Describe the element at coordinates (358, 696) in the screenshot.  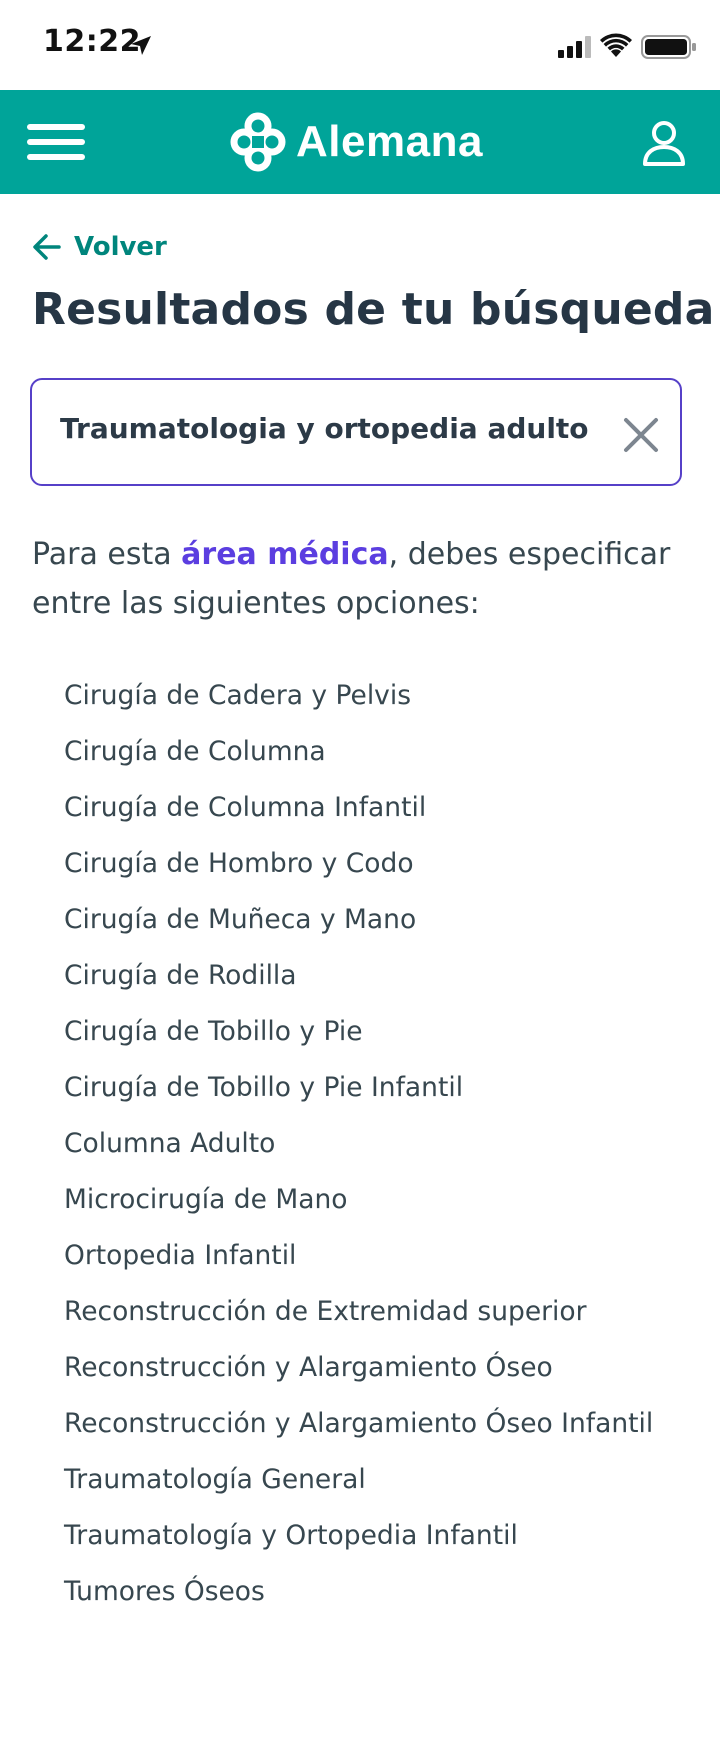
I see `specialty-option: Cirugía de Cadera y Pelvis` at that location.